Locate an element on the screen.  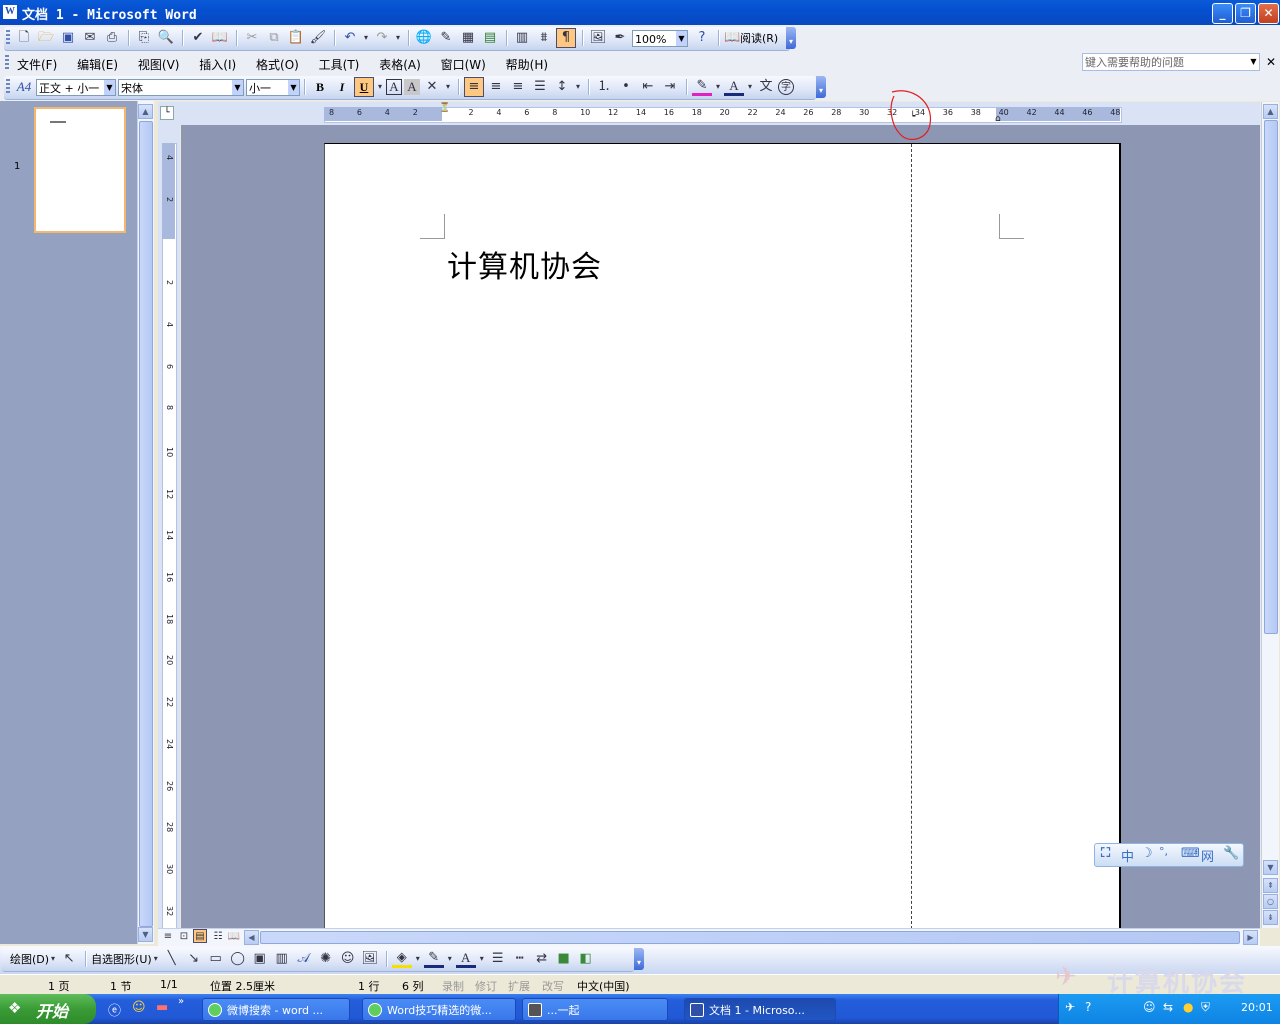
help-search-input: 键入需要帮助的问题 ▼ is located at coordinates (1171, 62).